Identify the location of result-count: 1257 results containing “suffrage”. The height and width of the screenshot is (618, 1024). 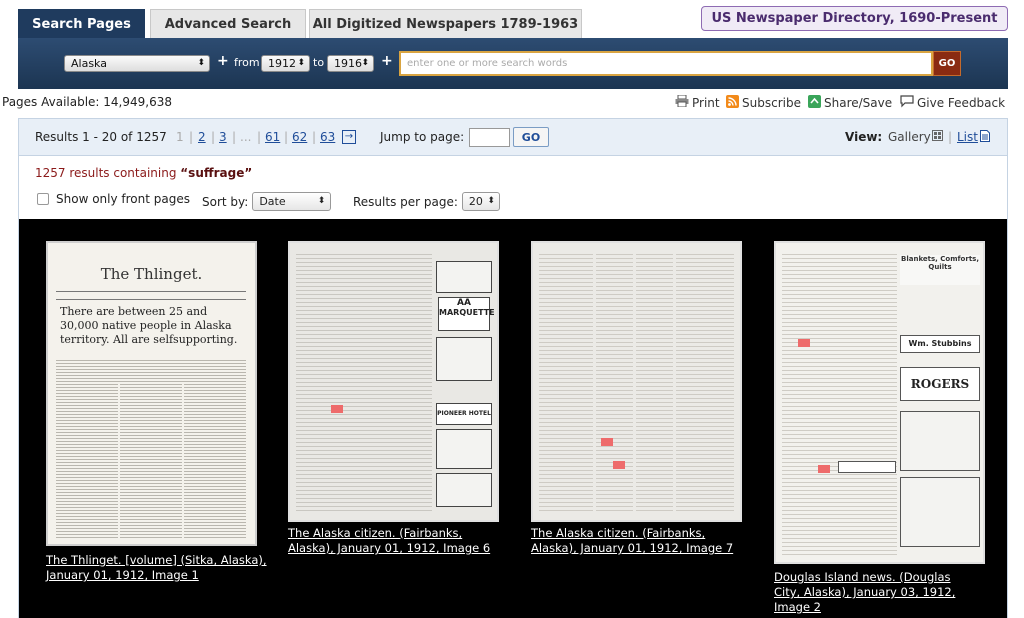
(143, 173).